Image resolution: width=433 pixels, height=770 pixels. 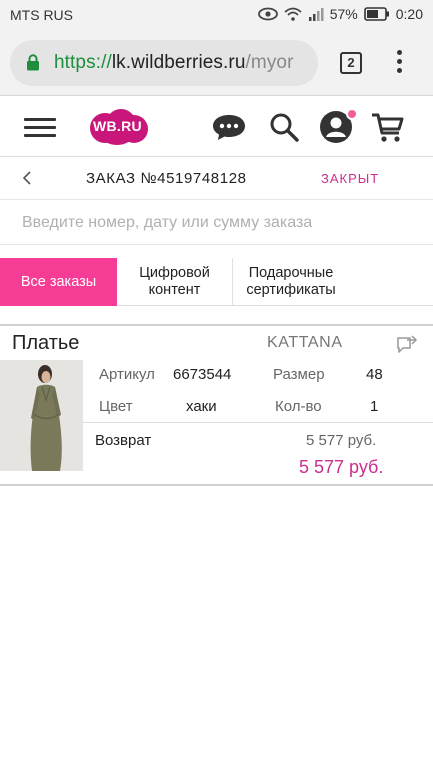 What do you see at coordinates (174, 282) in the screenshot?
I see `tab-digital-content: Цифровой контент` at bounding box center [174, 282].